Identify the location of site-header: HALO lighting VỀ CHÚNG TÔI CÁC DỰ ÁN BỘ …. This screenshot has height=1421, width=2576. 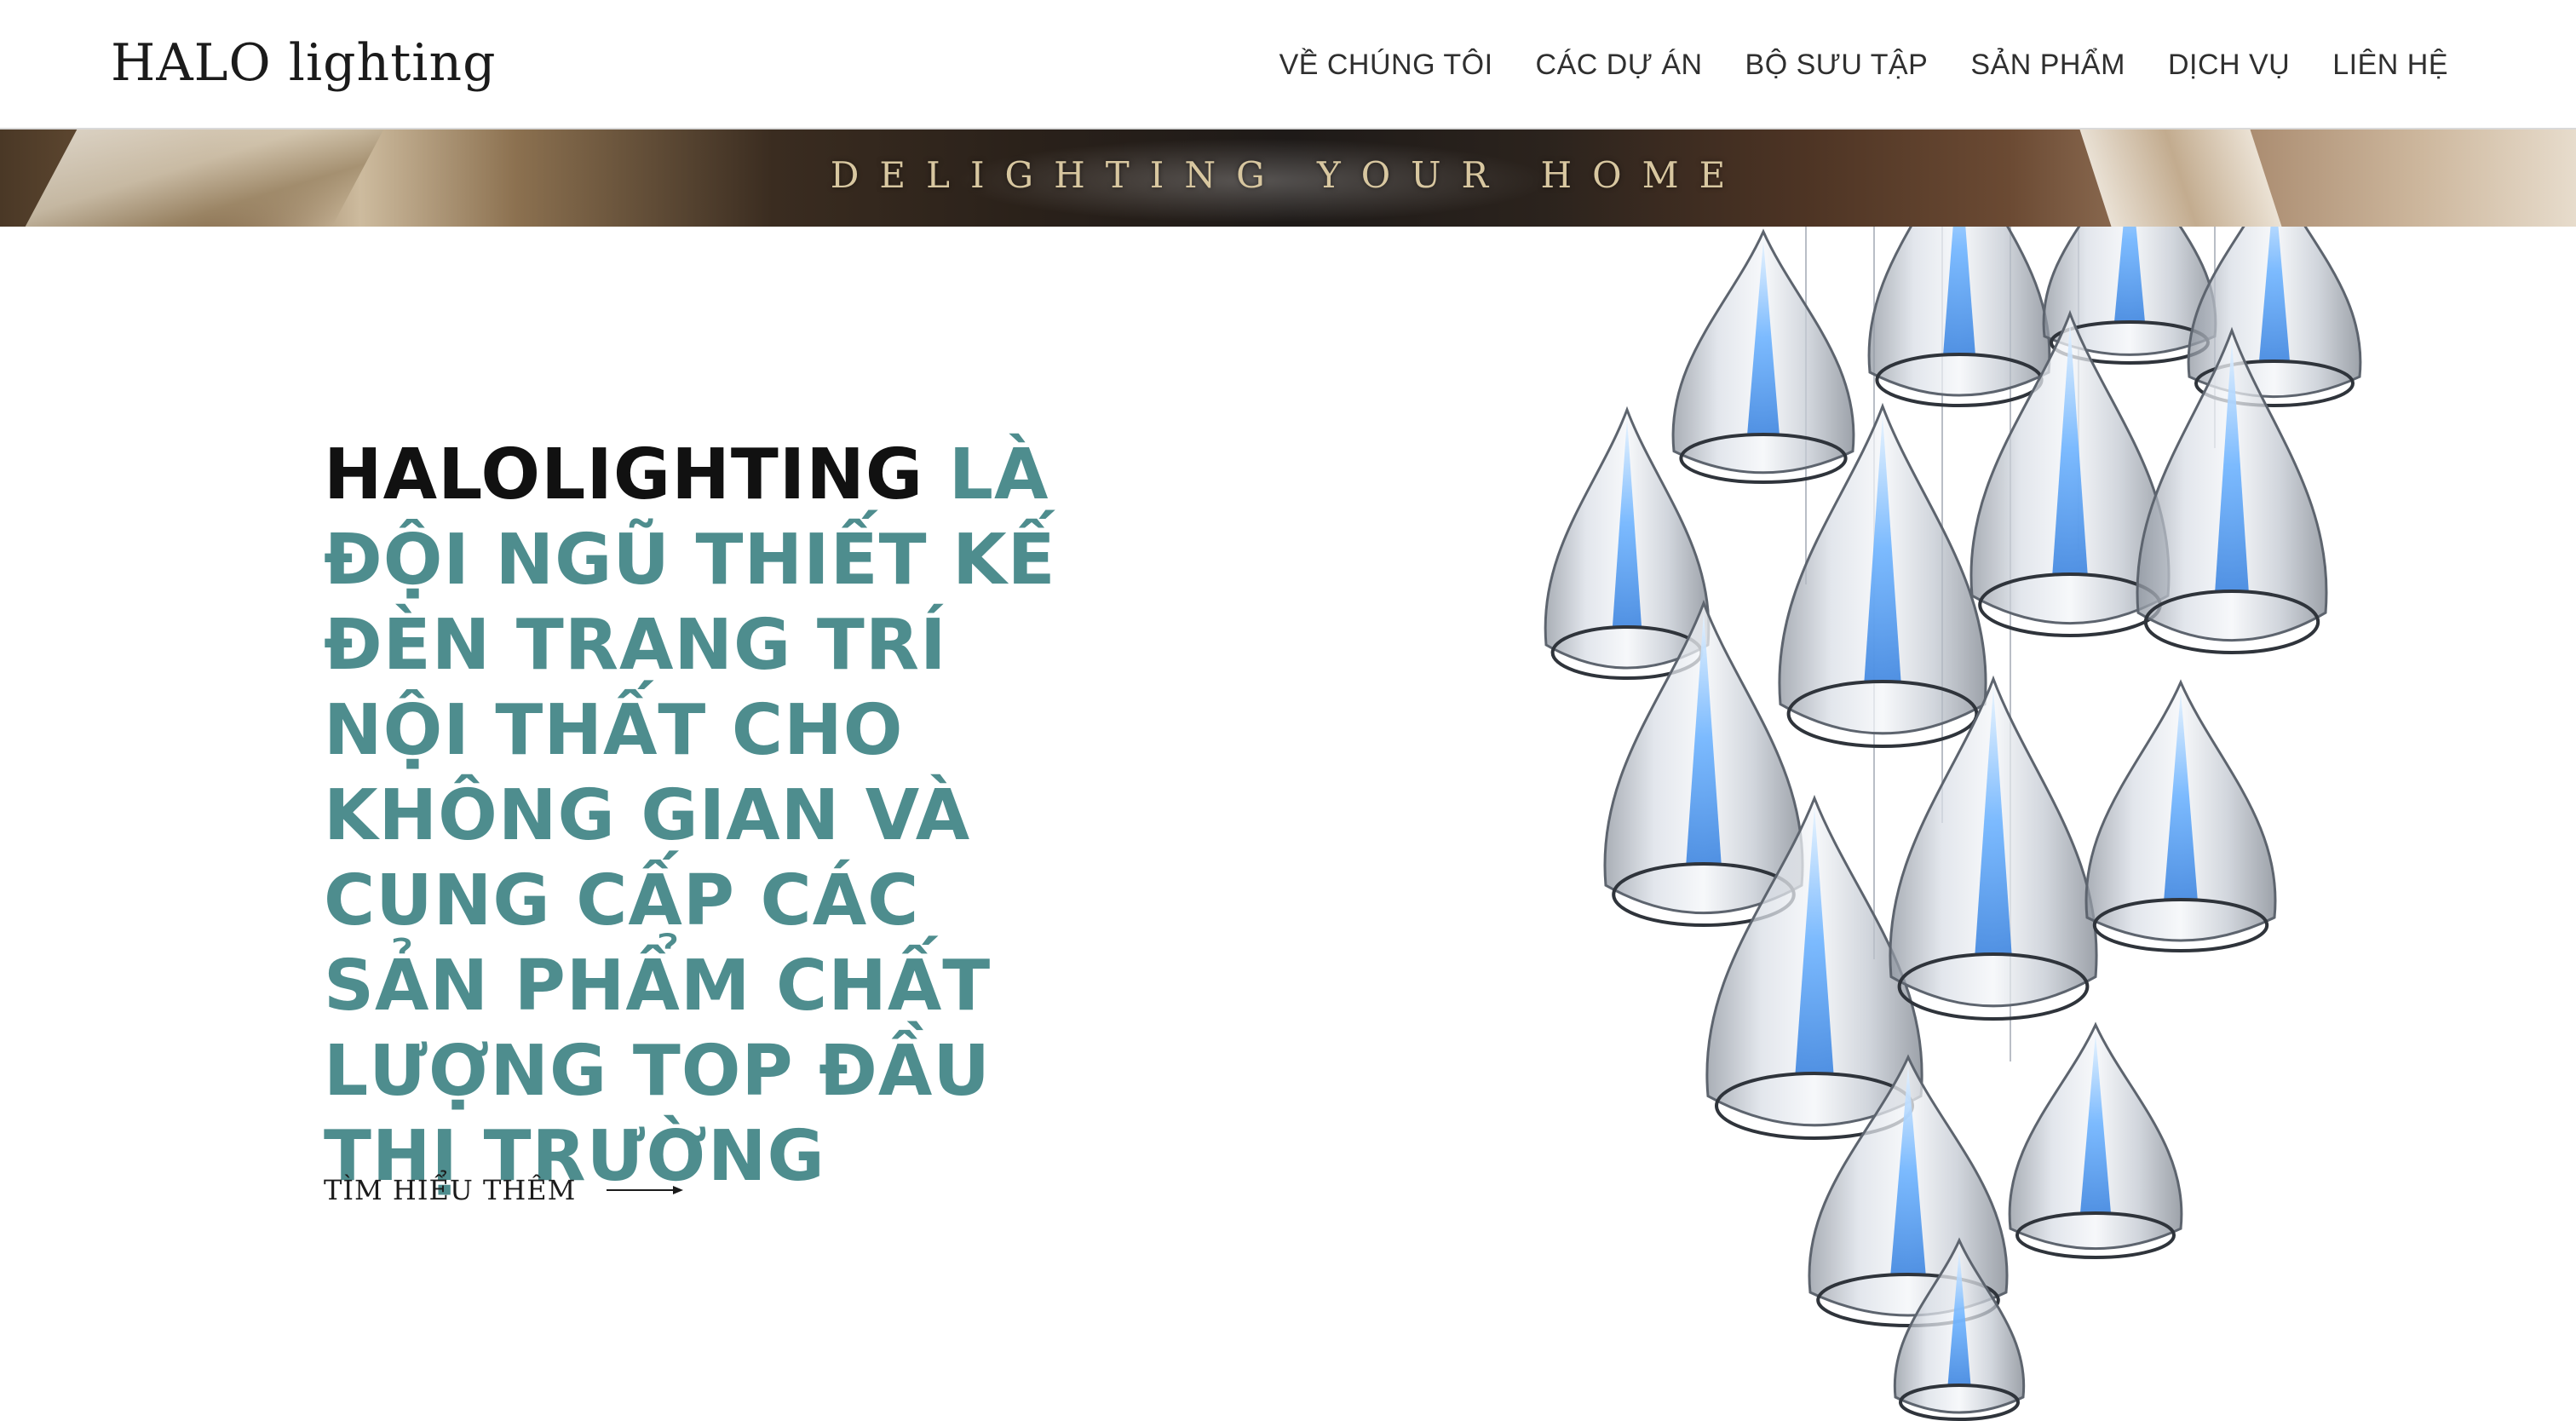
(1288, 64).